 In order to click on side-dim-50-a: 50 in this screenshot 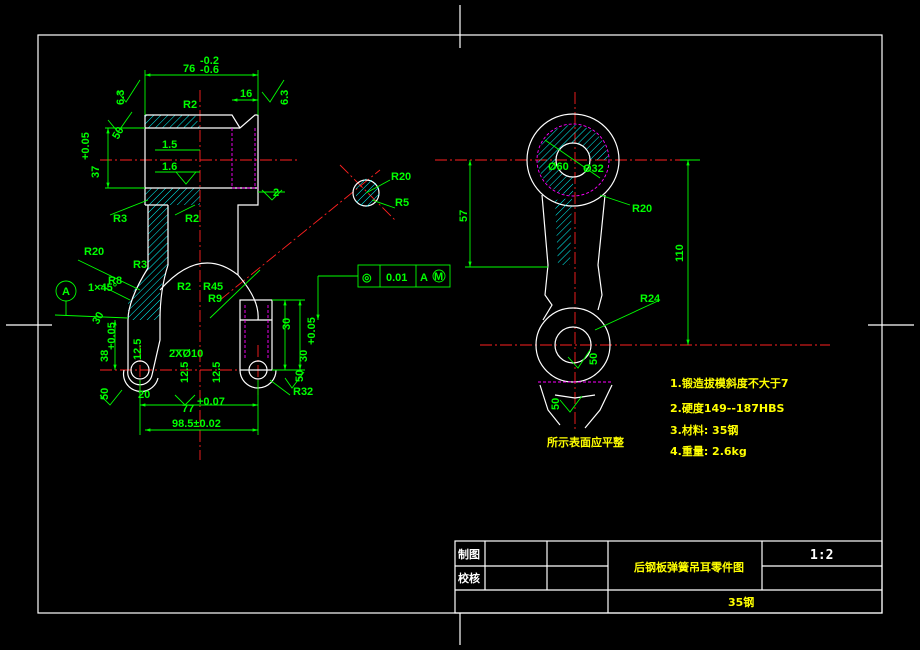, I will do `click(594, 359)`.